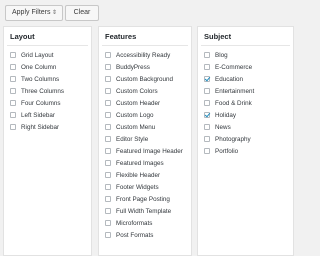 Image resolution: width=320 pixels, height=256 pixels. What do you see at coordinates (82, 13) in the screenshot?
I see `clear-button: Clear` at bounding box center [82, 13].